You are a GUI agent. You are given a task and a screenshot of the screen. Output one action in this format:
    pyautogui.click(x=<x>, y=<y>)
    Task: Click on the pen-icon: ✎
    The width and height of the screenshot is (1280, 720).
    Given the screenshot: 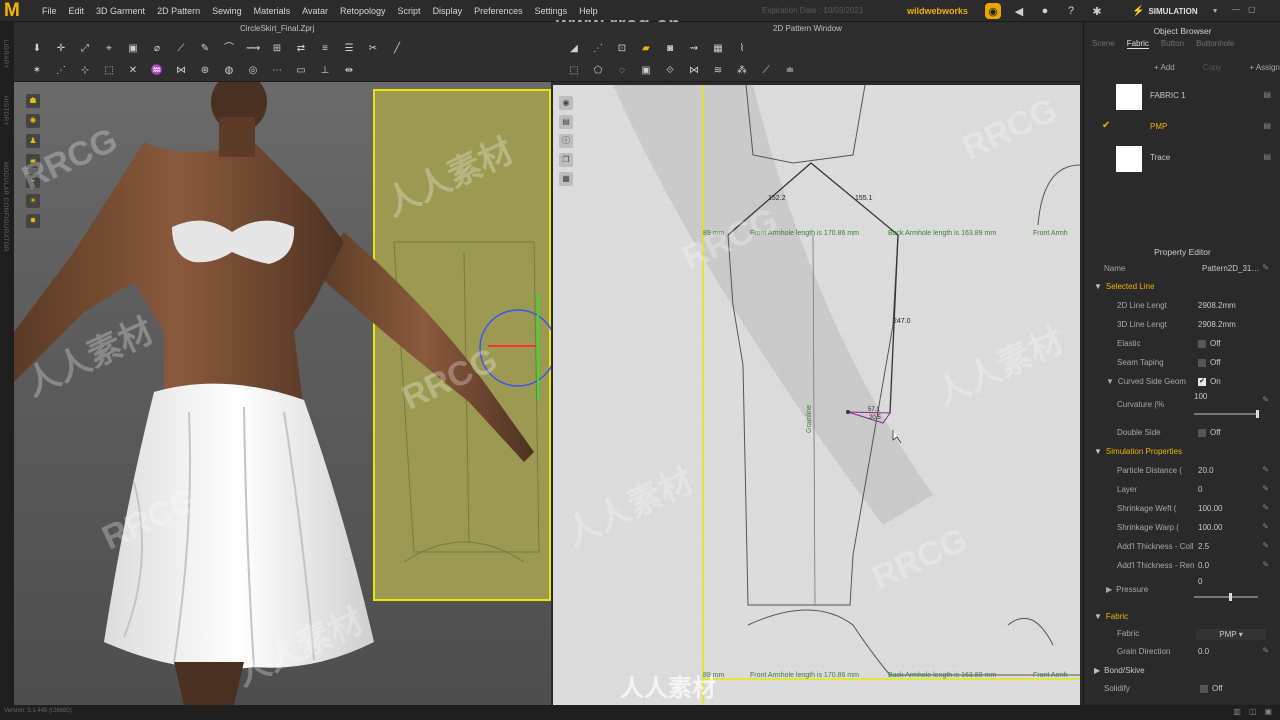 What is the action you would take?
    pyautogui.click(x=205, y=49)
    